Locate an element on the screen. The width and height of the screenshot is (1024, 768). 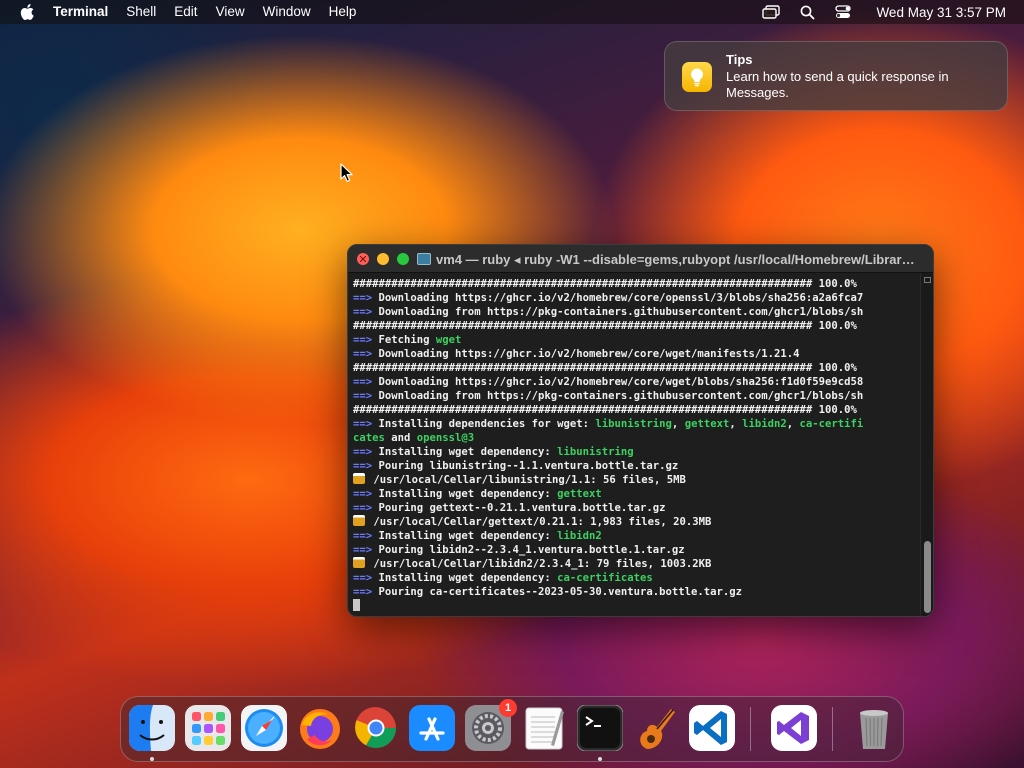
menu-view: View is located at coordinates (230, 12).